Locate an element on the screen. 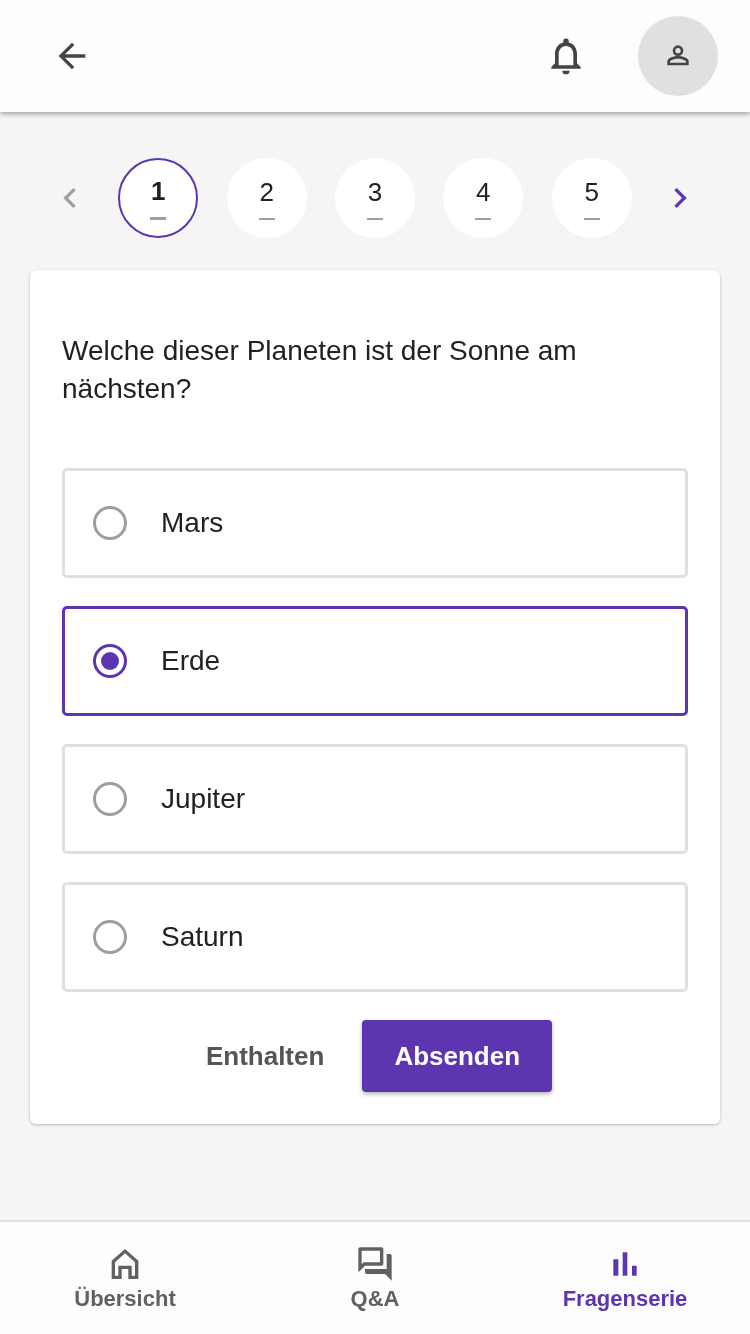 The height and width of the screenshot is (1334, 750). page-button: 5 is located at coordinates (591, 198).